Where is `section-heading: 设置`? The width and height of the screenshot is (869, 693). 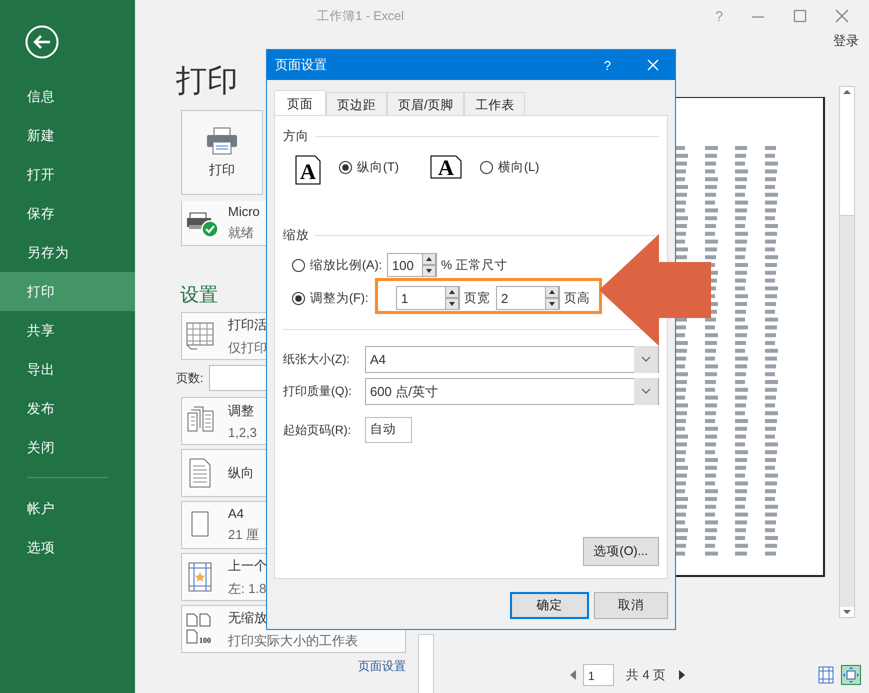
section-heading: 设置 is located at coordinates (199, 296).